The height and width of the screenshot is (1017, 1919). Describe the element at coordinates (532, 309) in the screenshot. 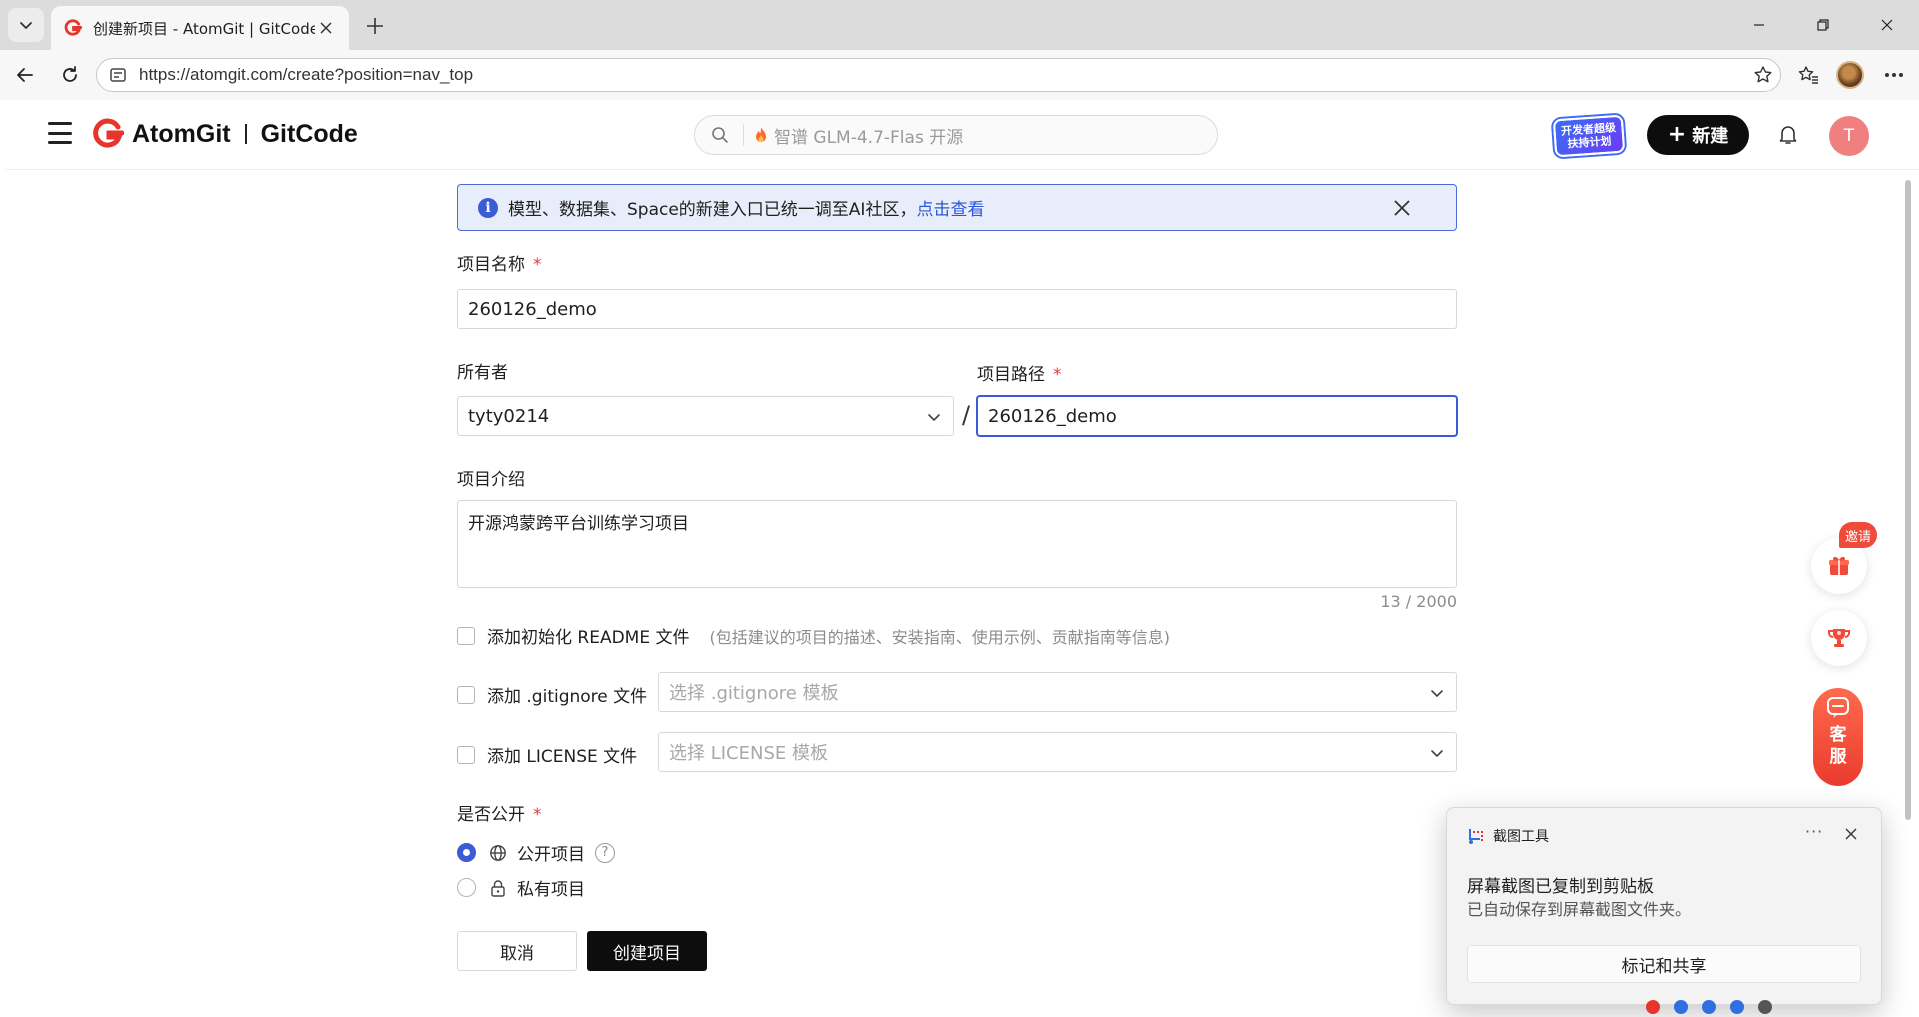

I see `project-name-value: 260126_demo` at that location.